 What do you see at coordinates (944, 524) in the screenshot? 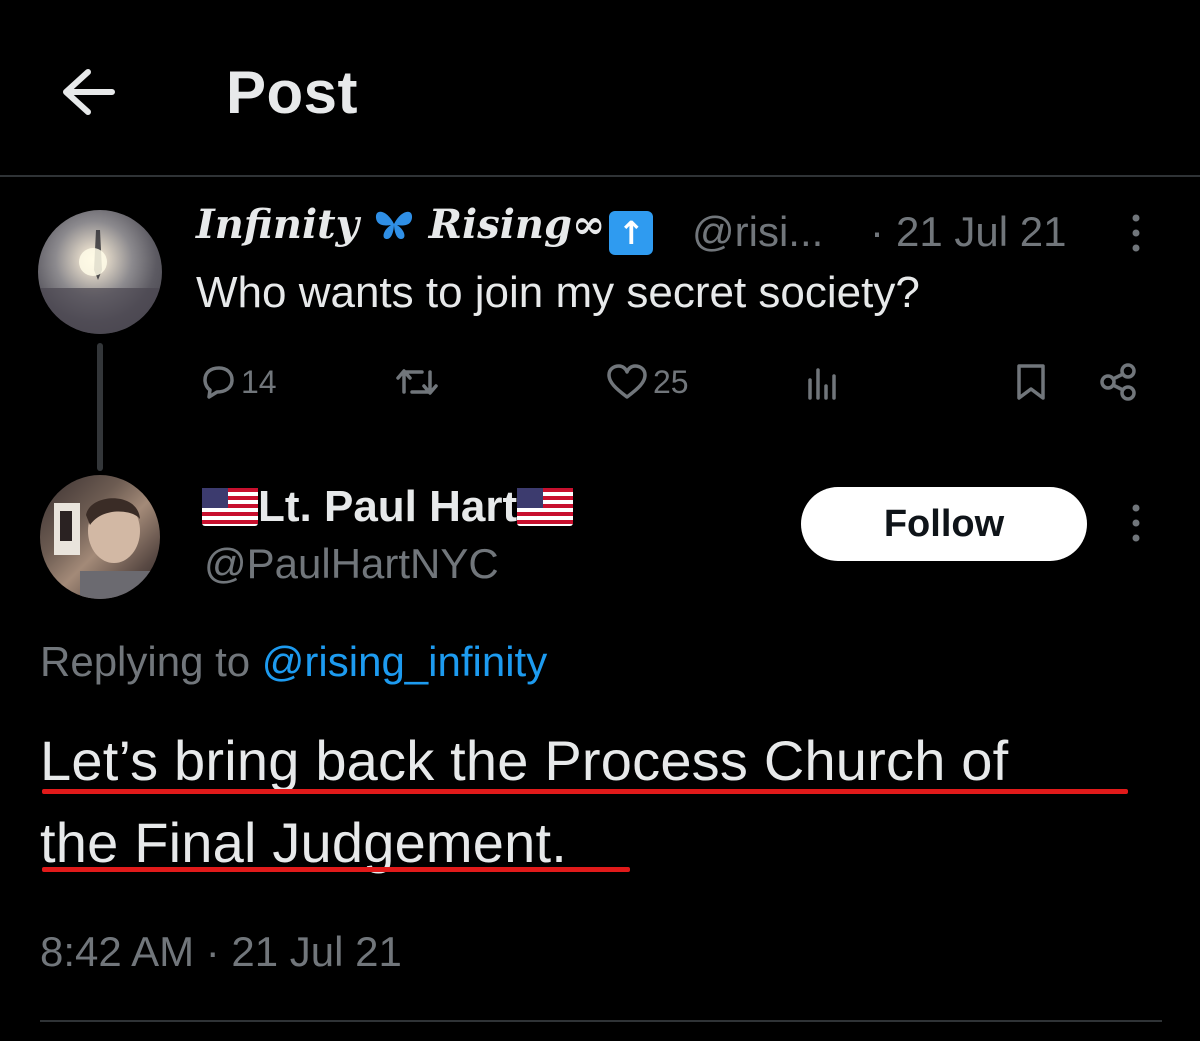
I see `follow-button: Follow` at bounding box center [944, 524].